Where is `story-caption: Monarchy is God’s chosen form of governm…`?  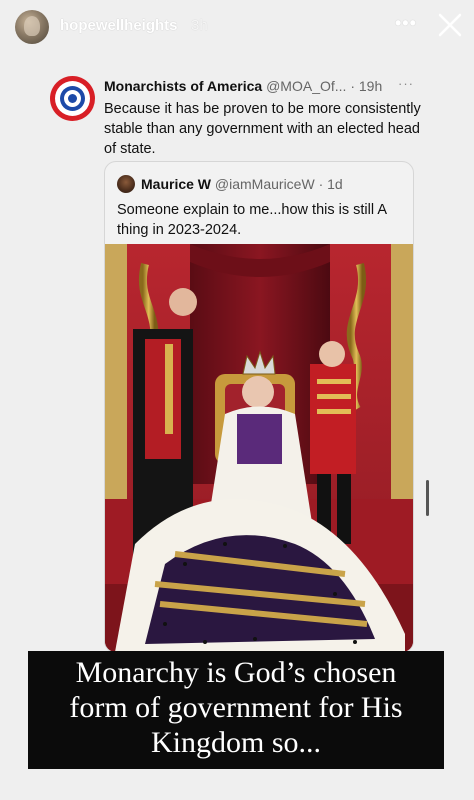 story-caption: Monarchy is God’s chosen form of governm… is located at coordinates (236, 710).